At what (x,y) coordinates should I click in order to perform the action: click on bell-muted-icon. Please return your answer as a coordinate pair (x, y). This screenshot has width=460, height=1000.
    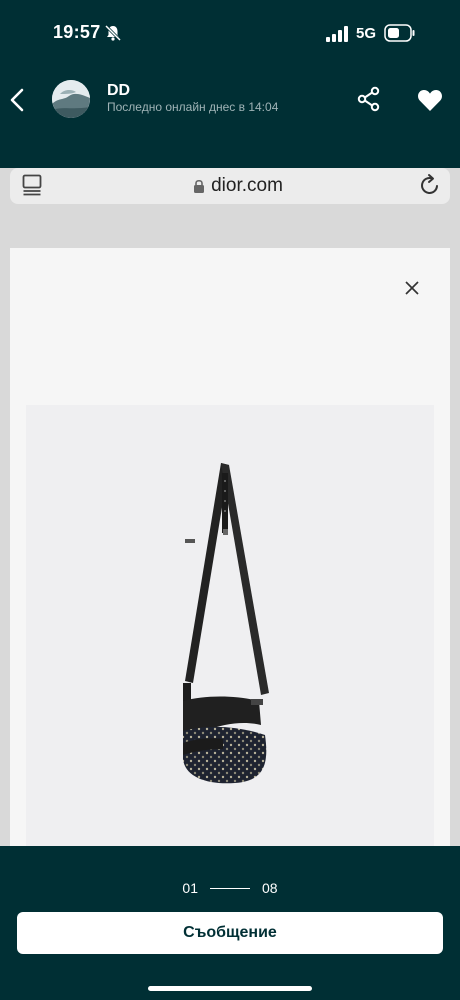
    Looking at the image, I should click on (113, 33).